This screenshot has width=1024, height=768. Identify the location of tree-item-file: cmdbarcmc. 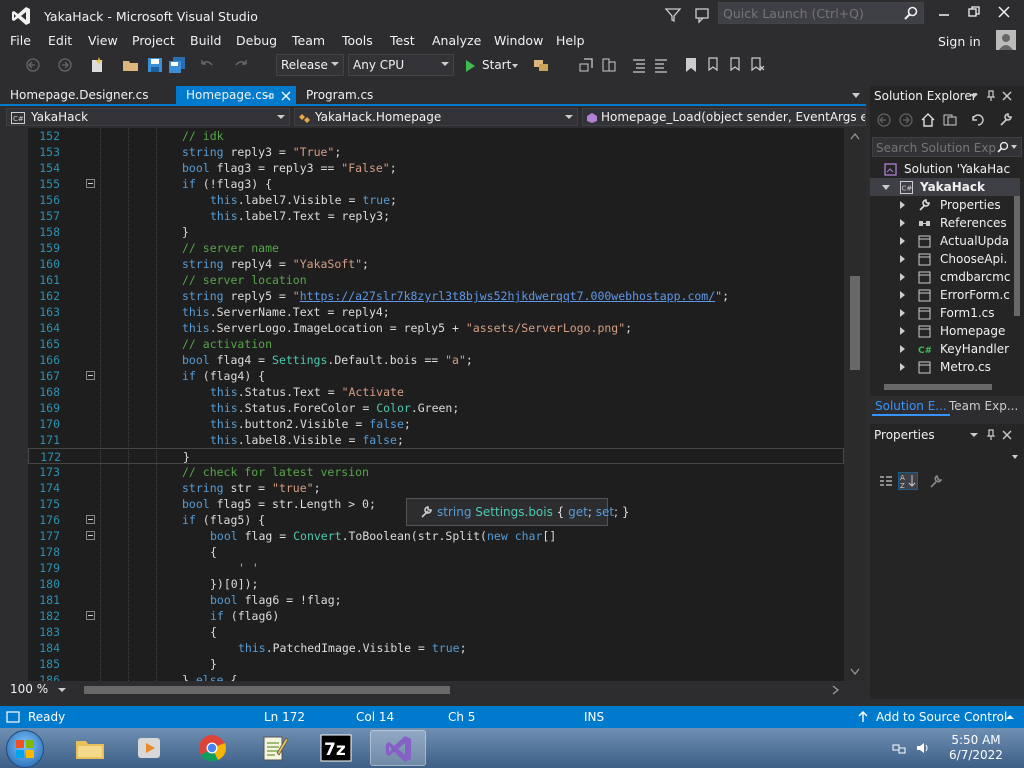
(945, 277).